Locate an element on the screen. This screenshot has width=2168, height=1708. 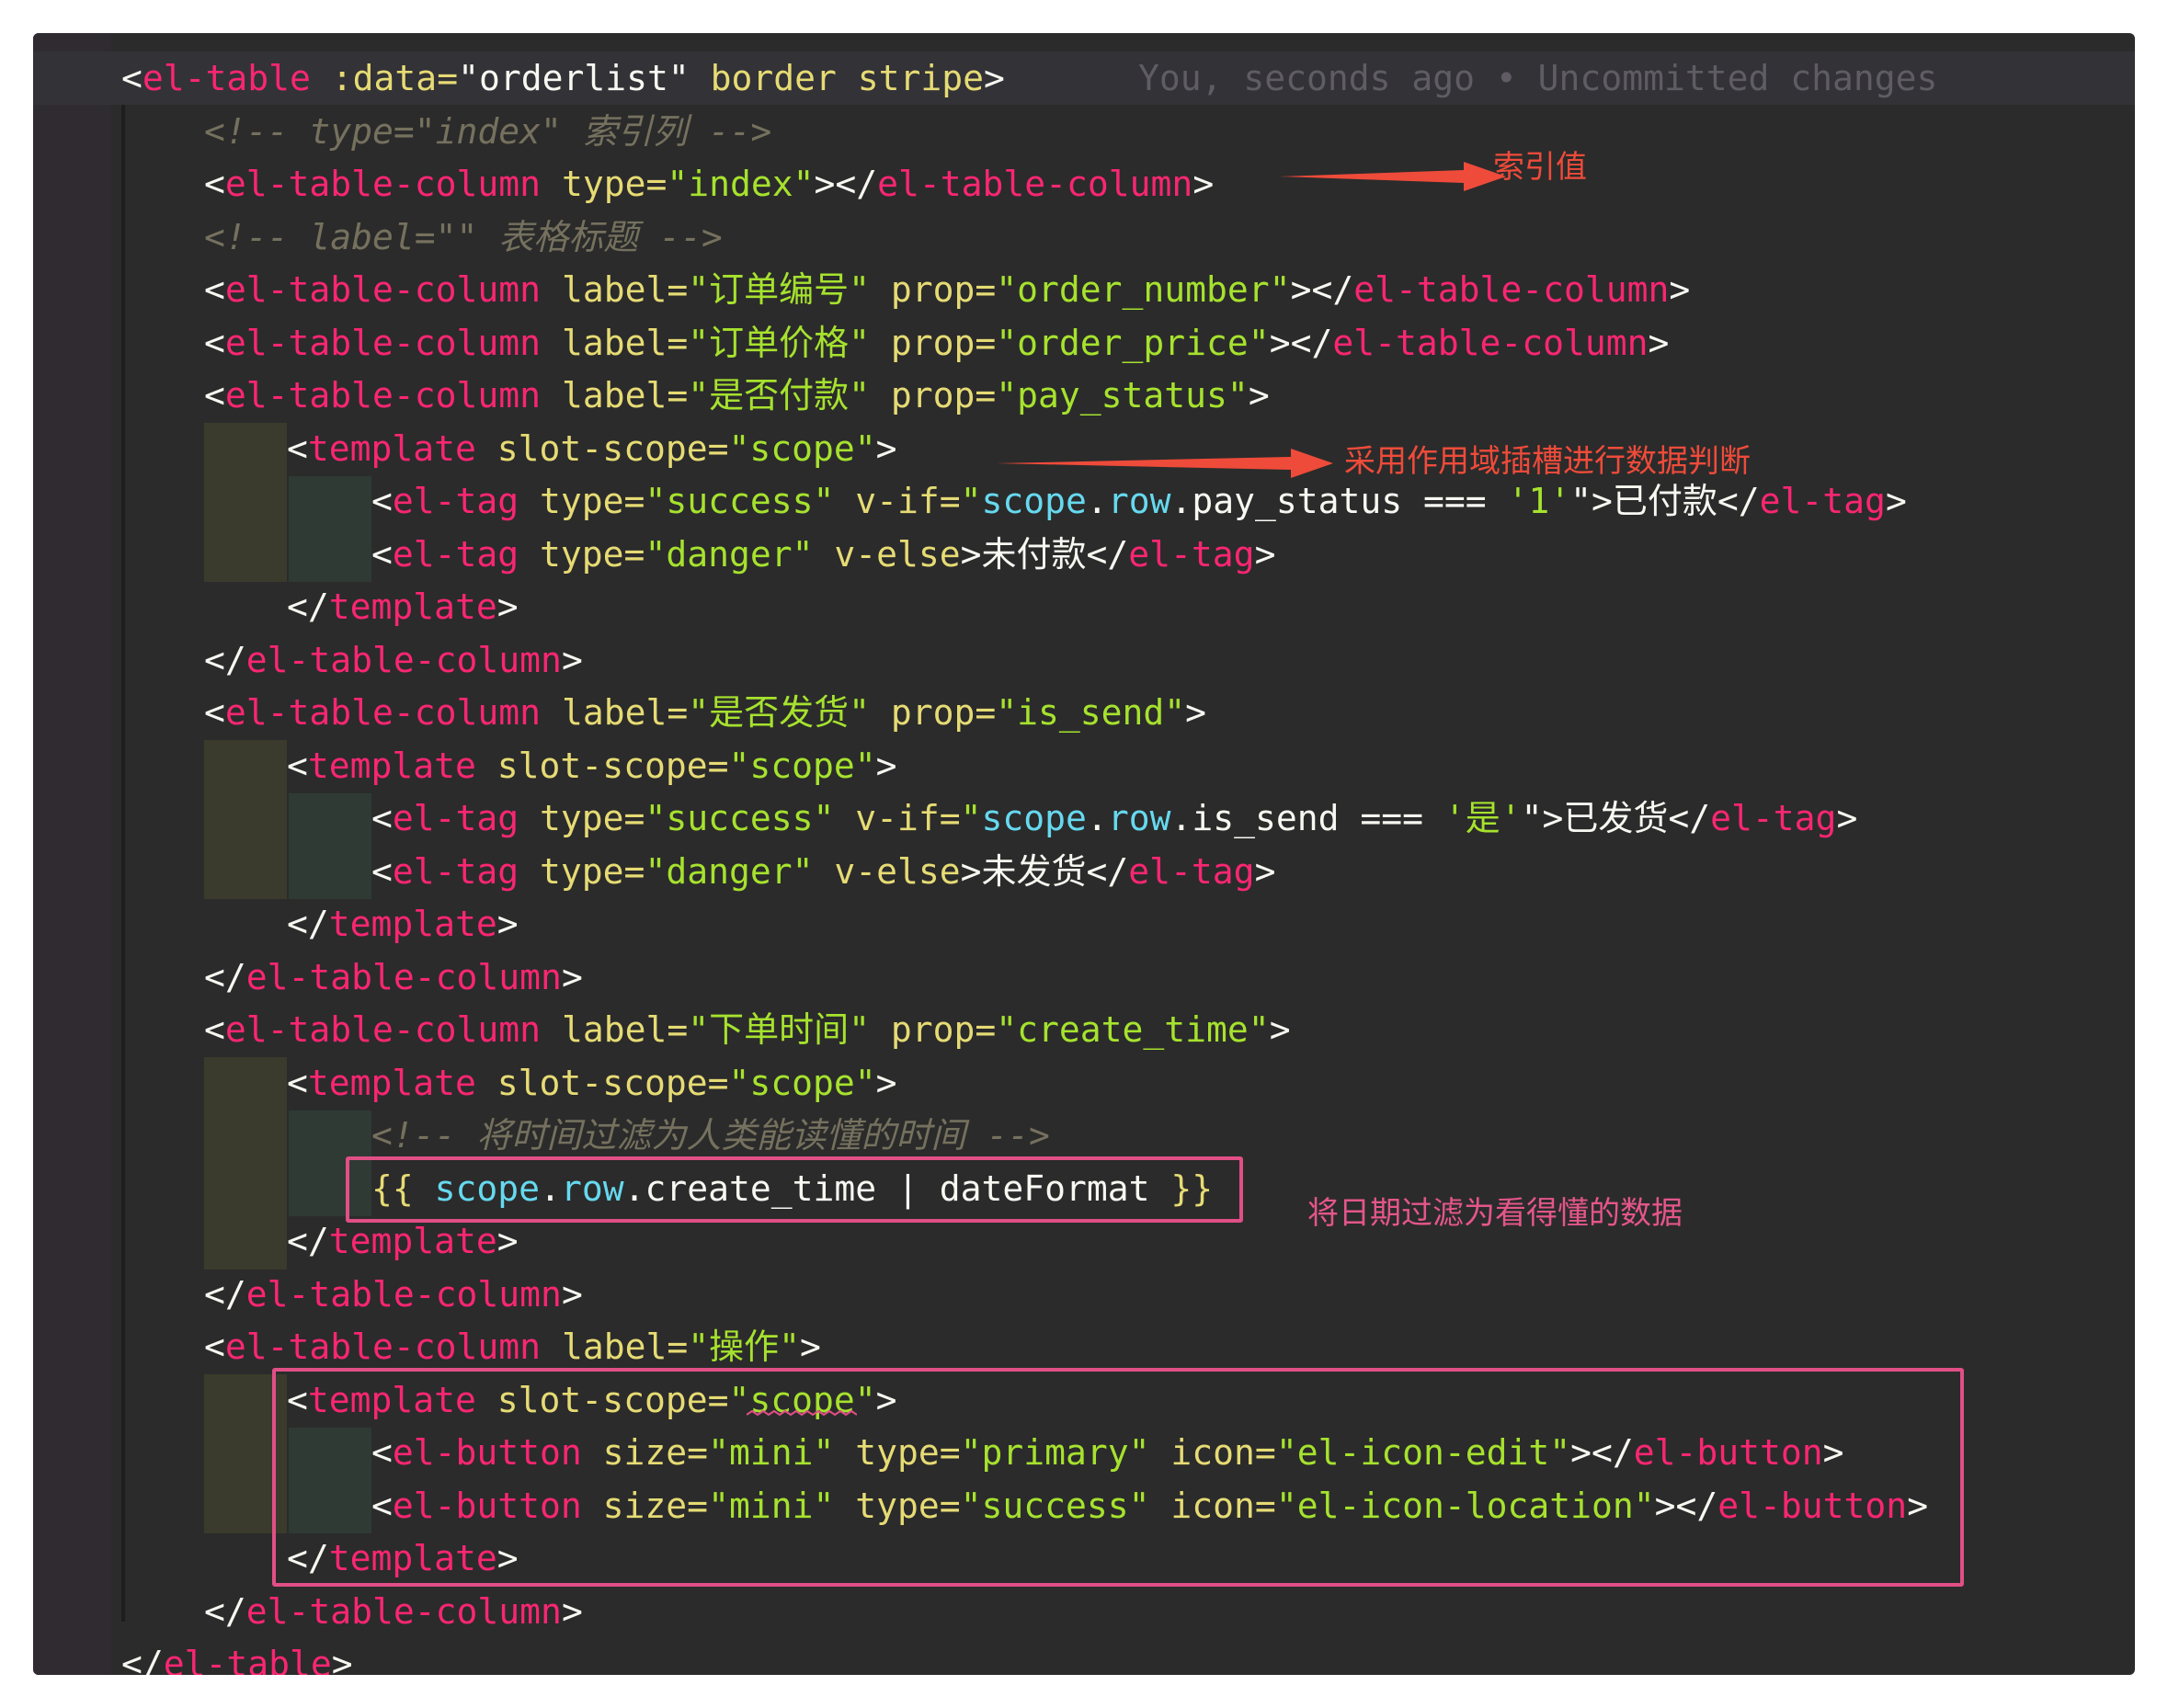
highlight-box-operations is located at coordinates (1118, 1477).